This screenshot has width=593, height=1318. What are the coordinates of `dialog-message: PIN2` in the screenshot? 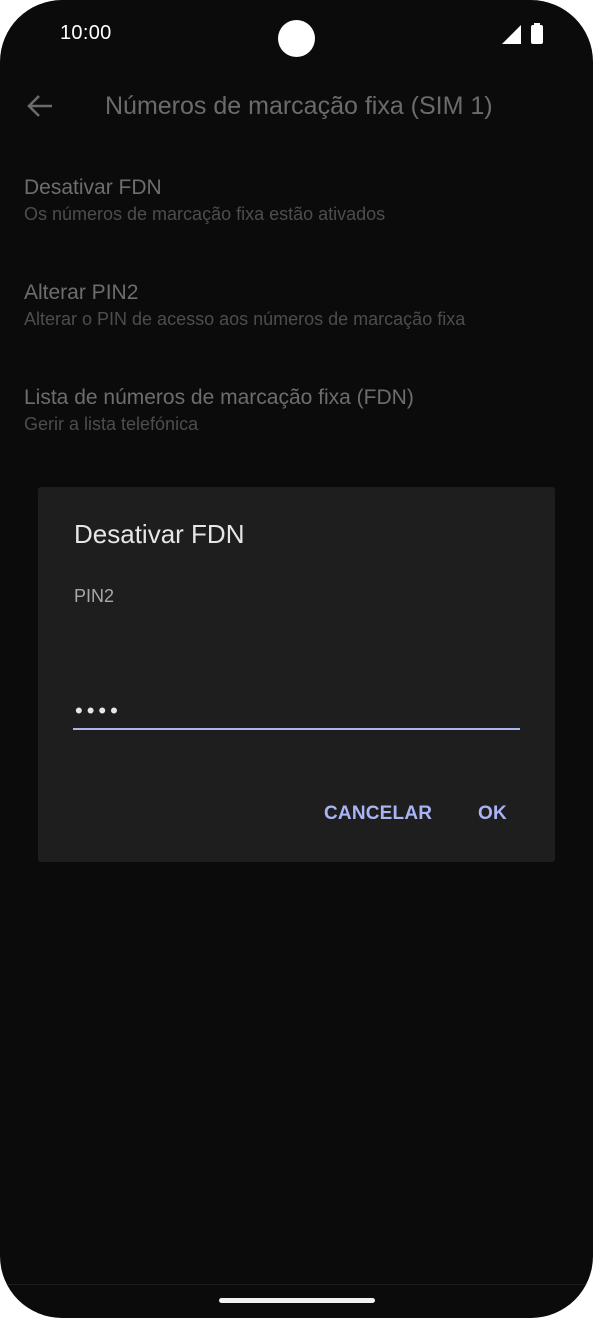 It's located at (94, 596).